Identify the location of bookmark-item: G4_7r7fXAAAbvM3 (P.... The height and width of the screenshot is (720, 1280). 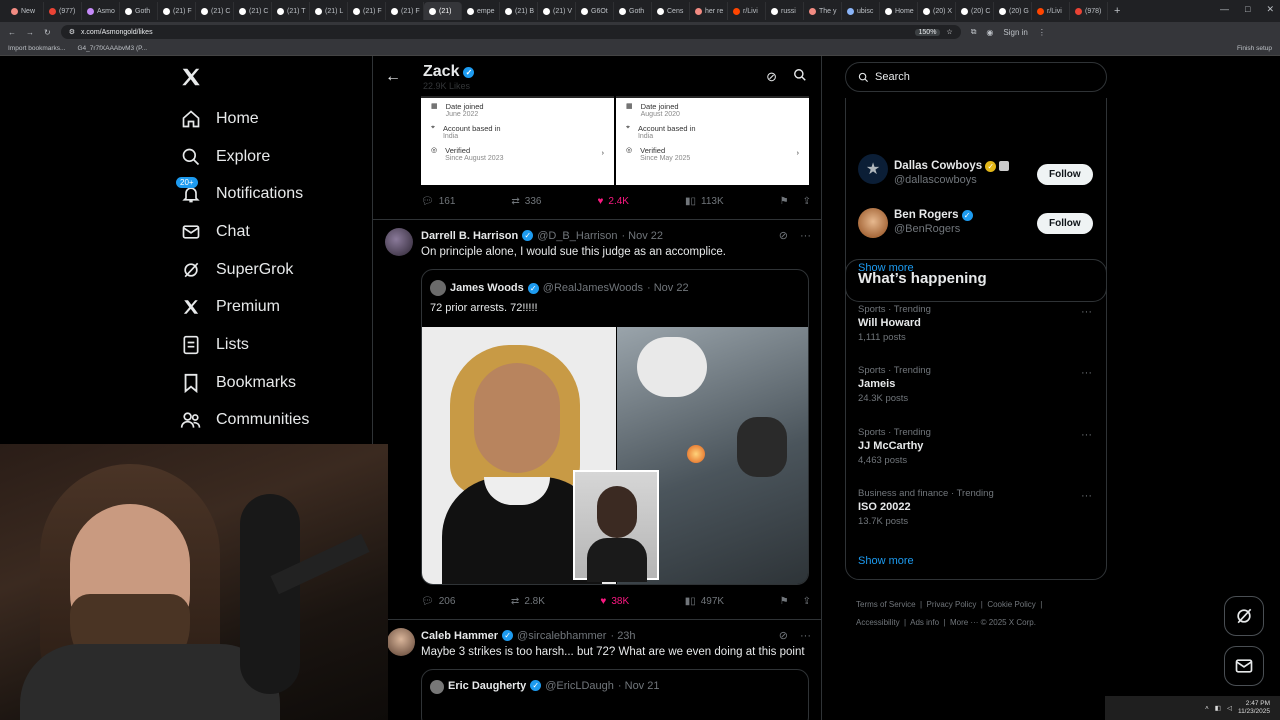
(112, 48).